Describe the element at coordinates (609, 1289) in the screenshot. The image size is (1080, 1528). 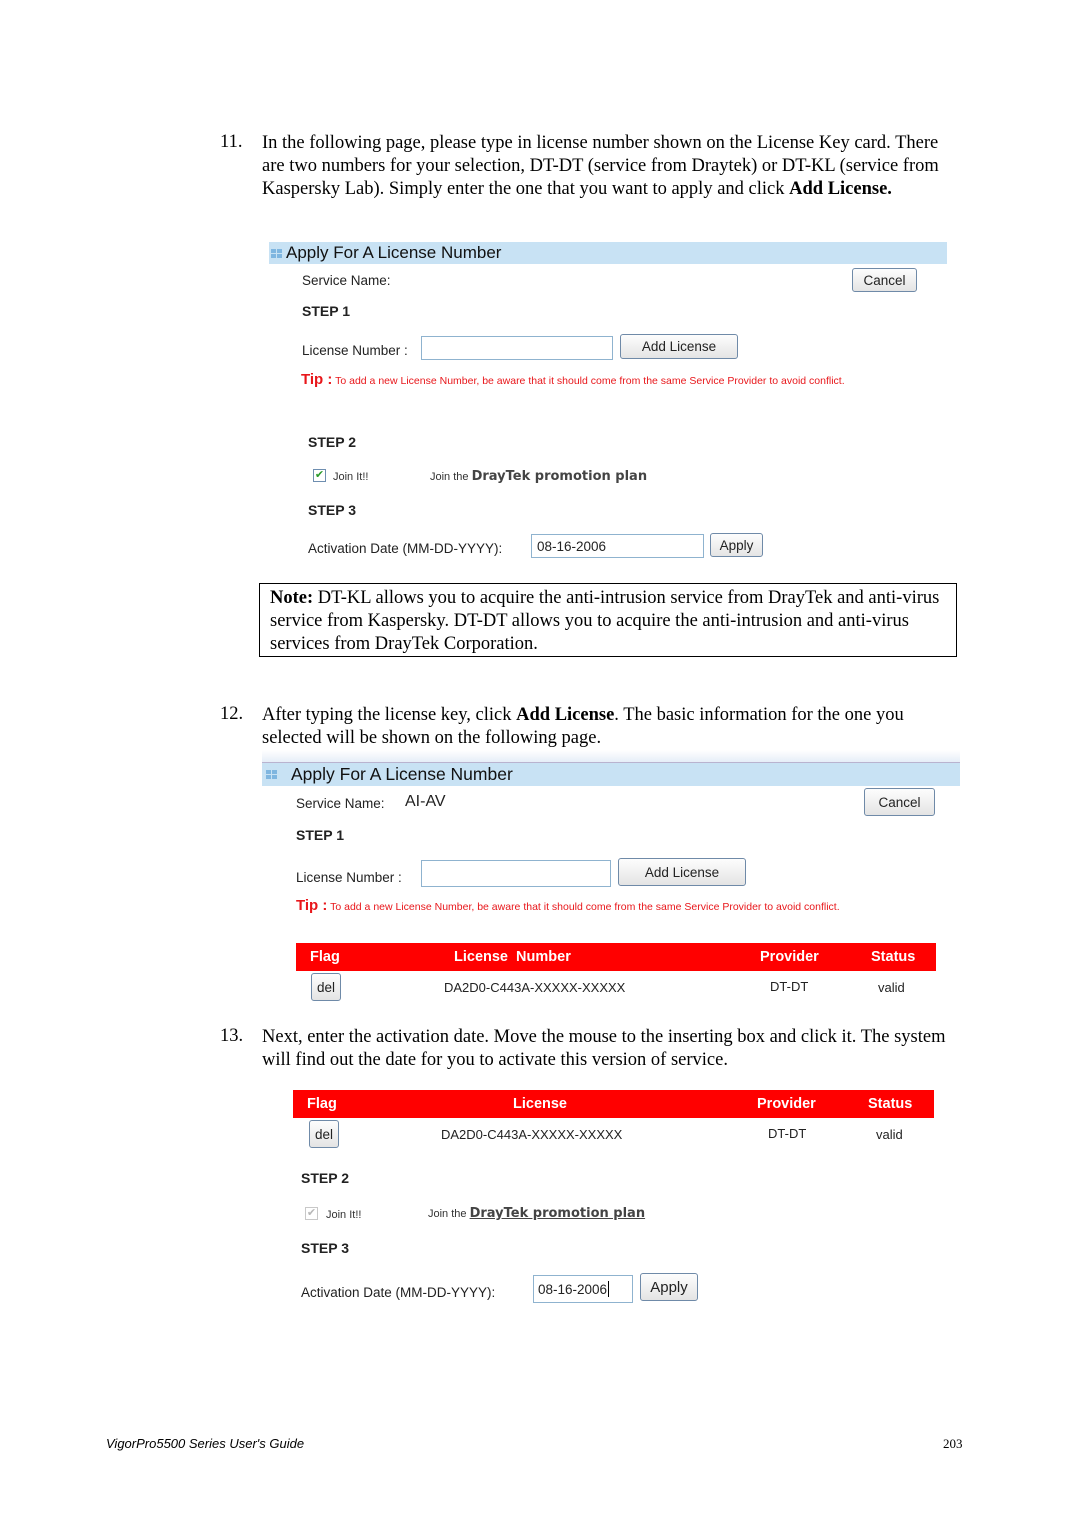
I see `text-cursor` at that location.